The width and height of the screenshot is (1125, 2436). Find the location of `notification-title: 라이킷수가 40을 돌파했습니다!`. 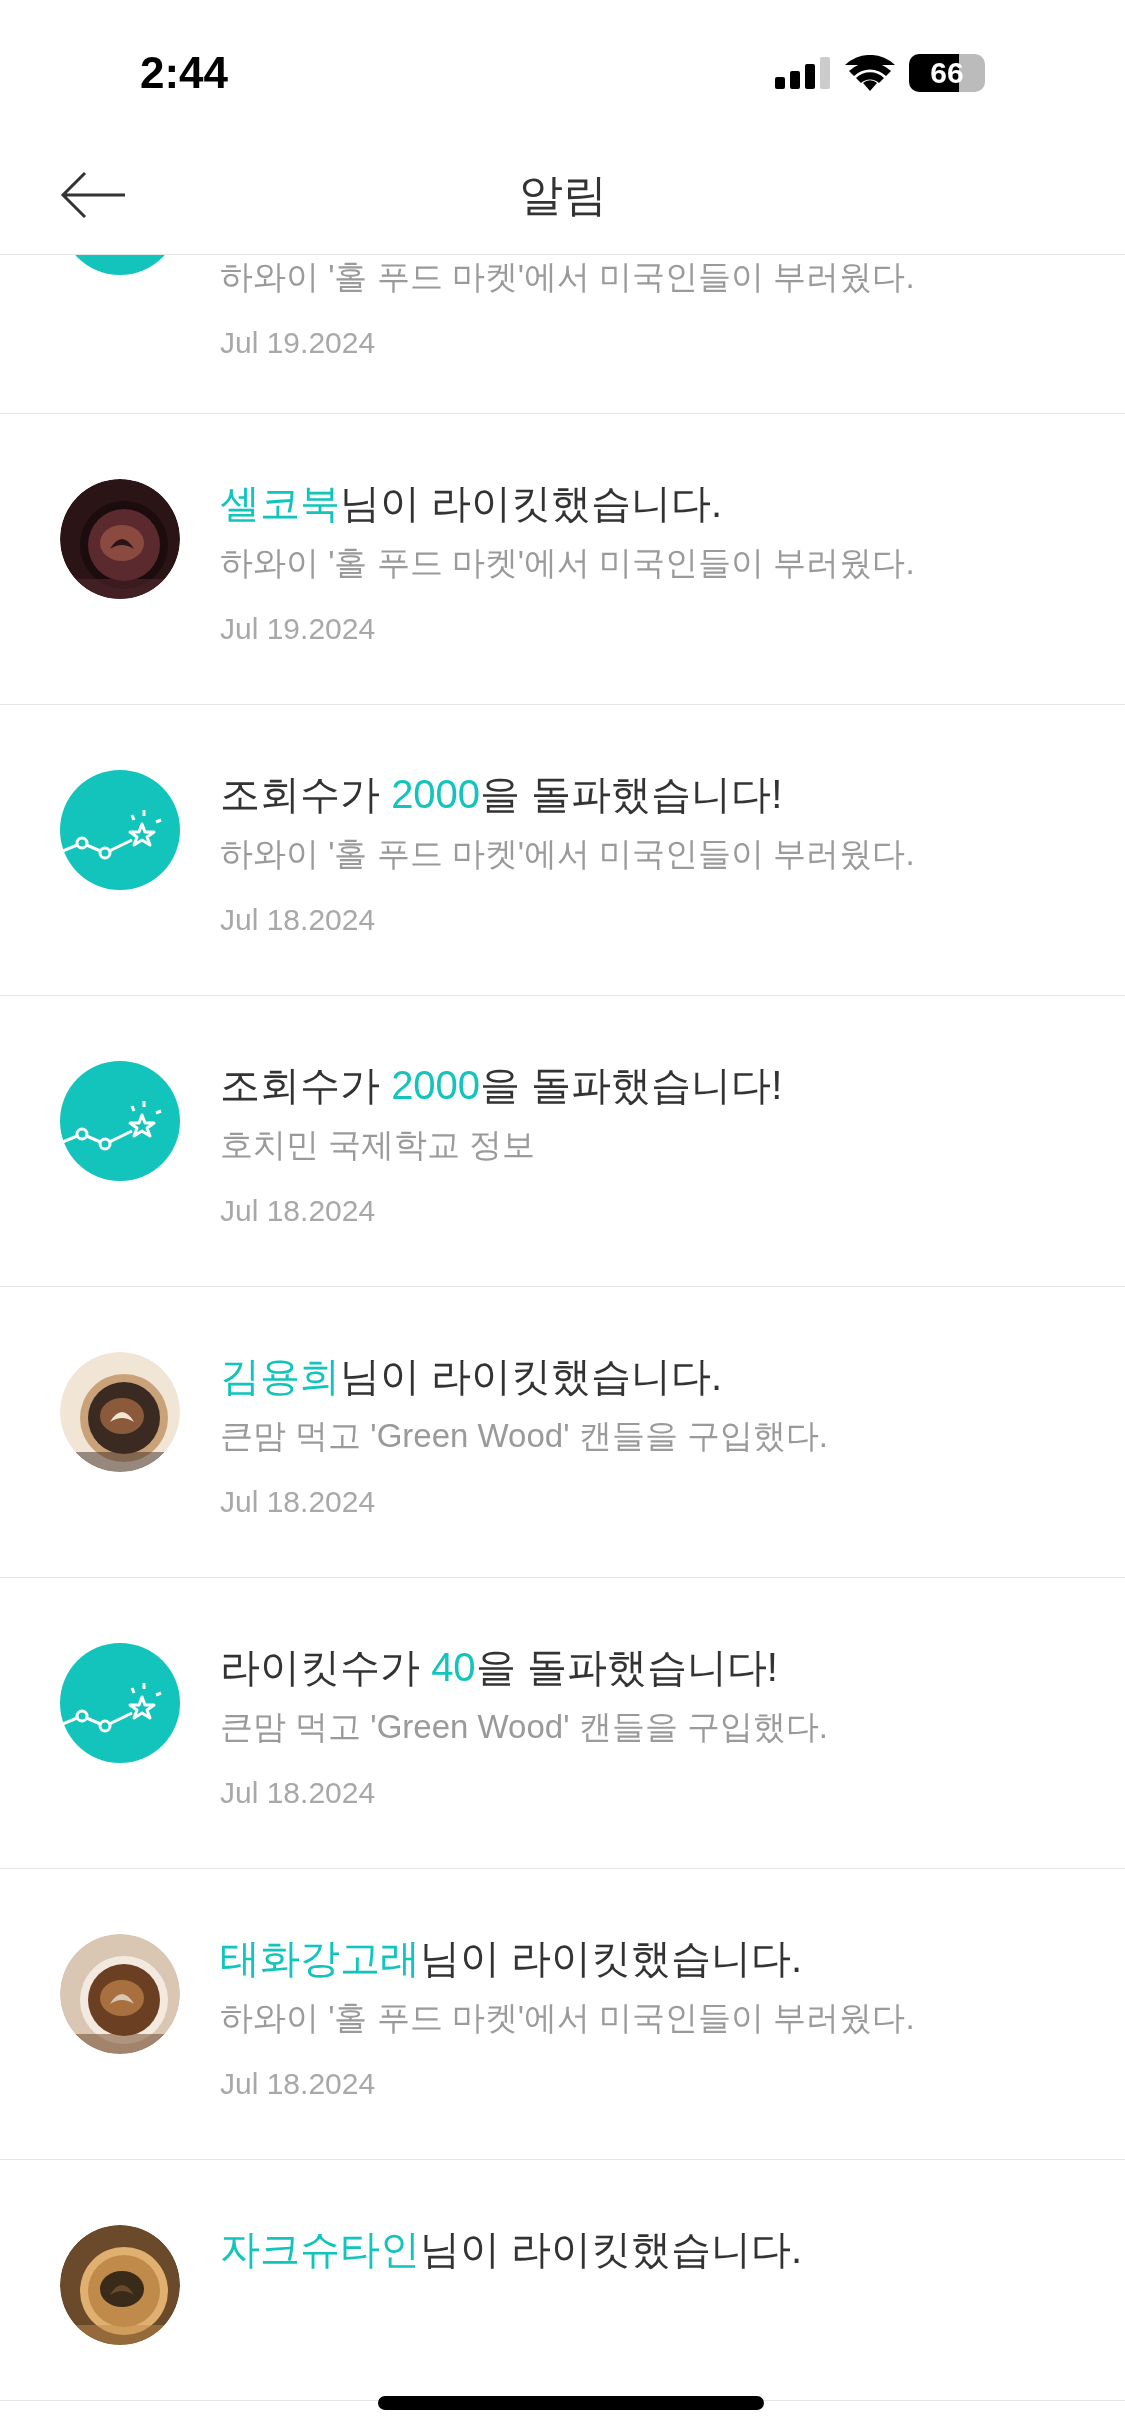

notification-title: 라이킷수가 40을 돌파했습니다! is located at coordinates (499, 1667).